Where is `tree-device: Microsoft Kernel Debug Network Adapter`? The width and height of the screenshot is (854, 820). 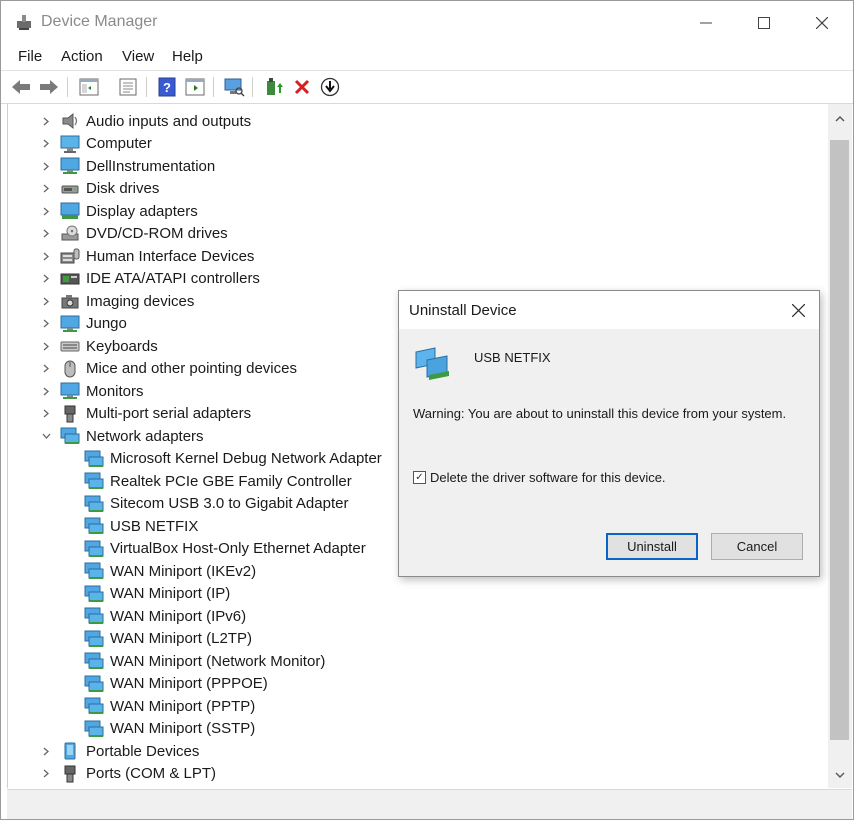
tree-device: Microsoft Kernel Debug Network Adapter is located at coordinates (233, 459).